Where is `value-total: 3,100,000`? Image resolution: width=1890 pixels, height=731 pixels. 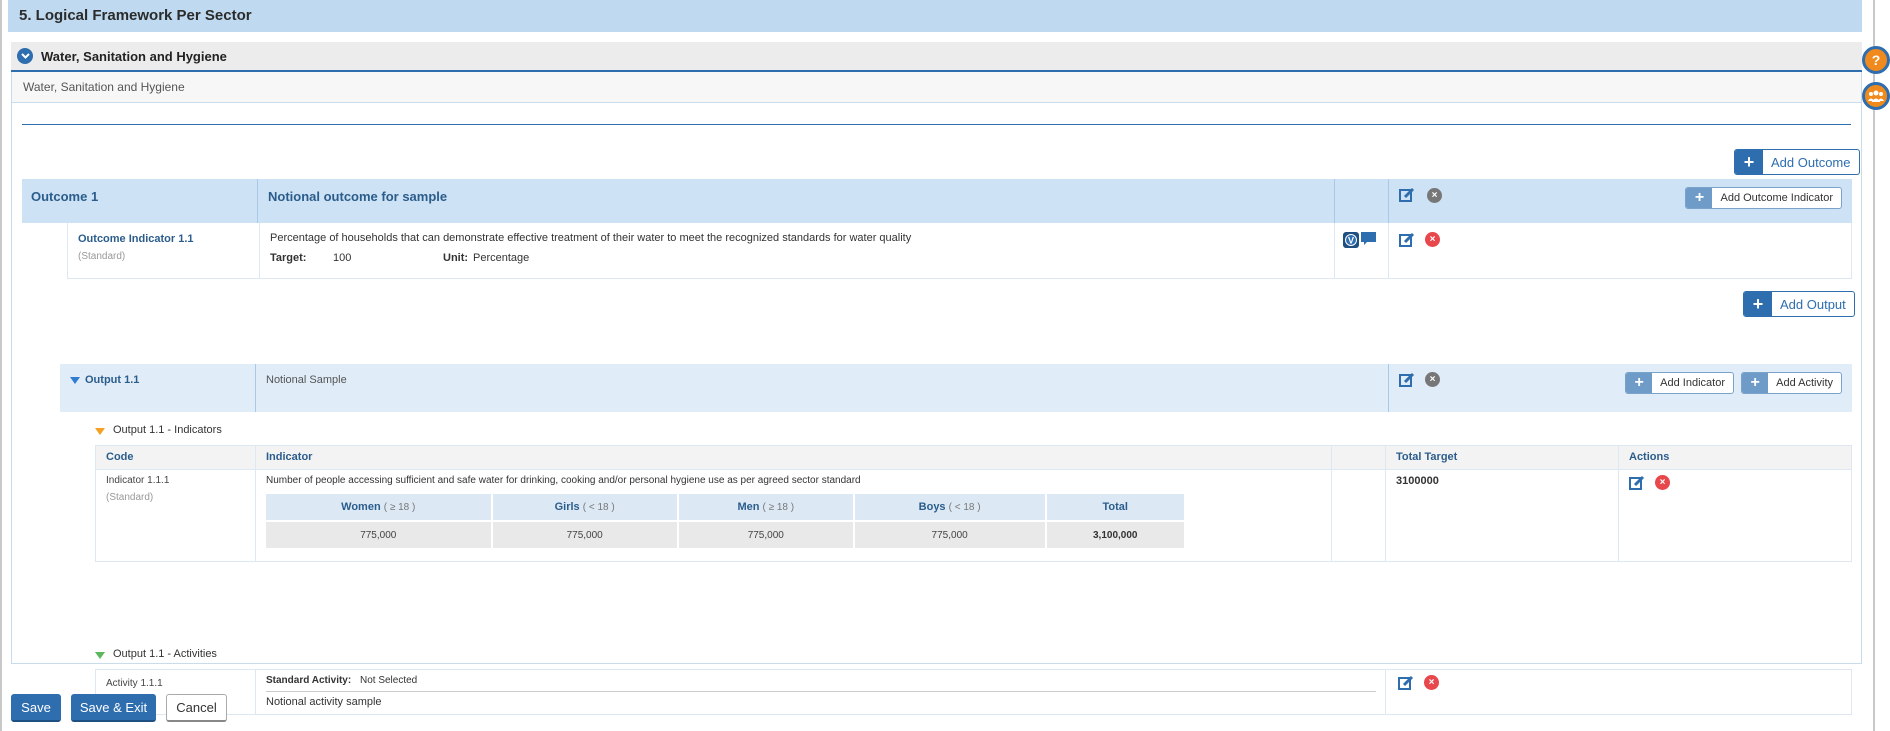
value-total: 3,100,000 is located at coordinates (1115, 534).